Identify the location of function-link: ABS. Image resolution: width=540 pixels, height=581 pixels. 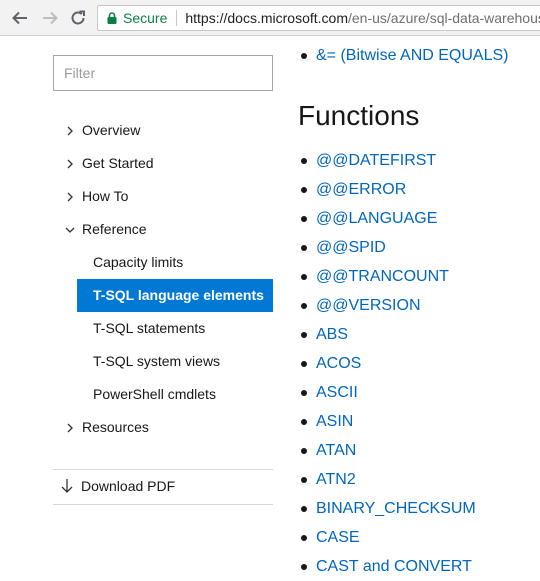
(332, 334).